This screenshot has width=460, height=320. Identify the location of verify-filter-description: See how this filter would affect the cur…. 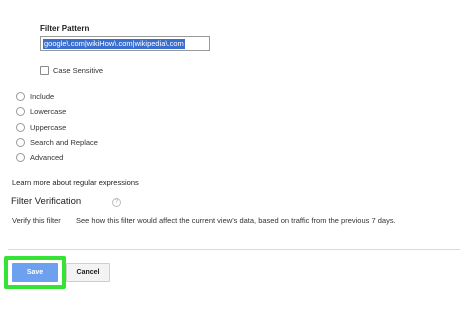
(236, 220).